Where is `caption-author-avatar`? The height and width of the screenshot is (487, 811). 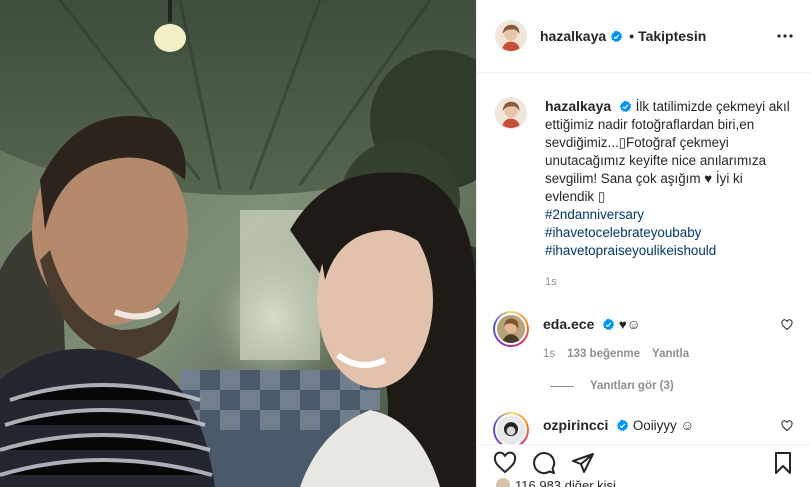 caption-author-avatar is located at coordinates (511, 113).